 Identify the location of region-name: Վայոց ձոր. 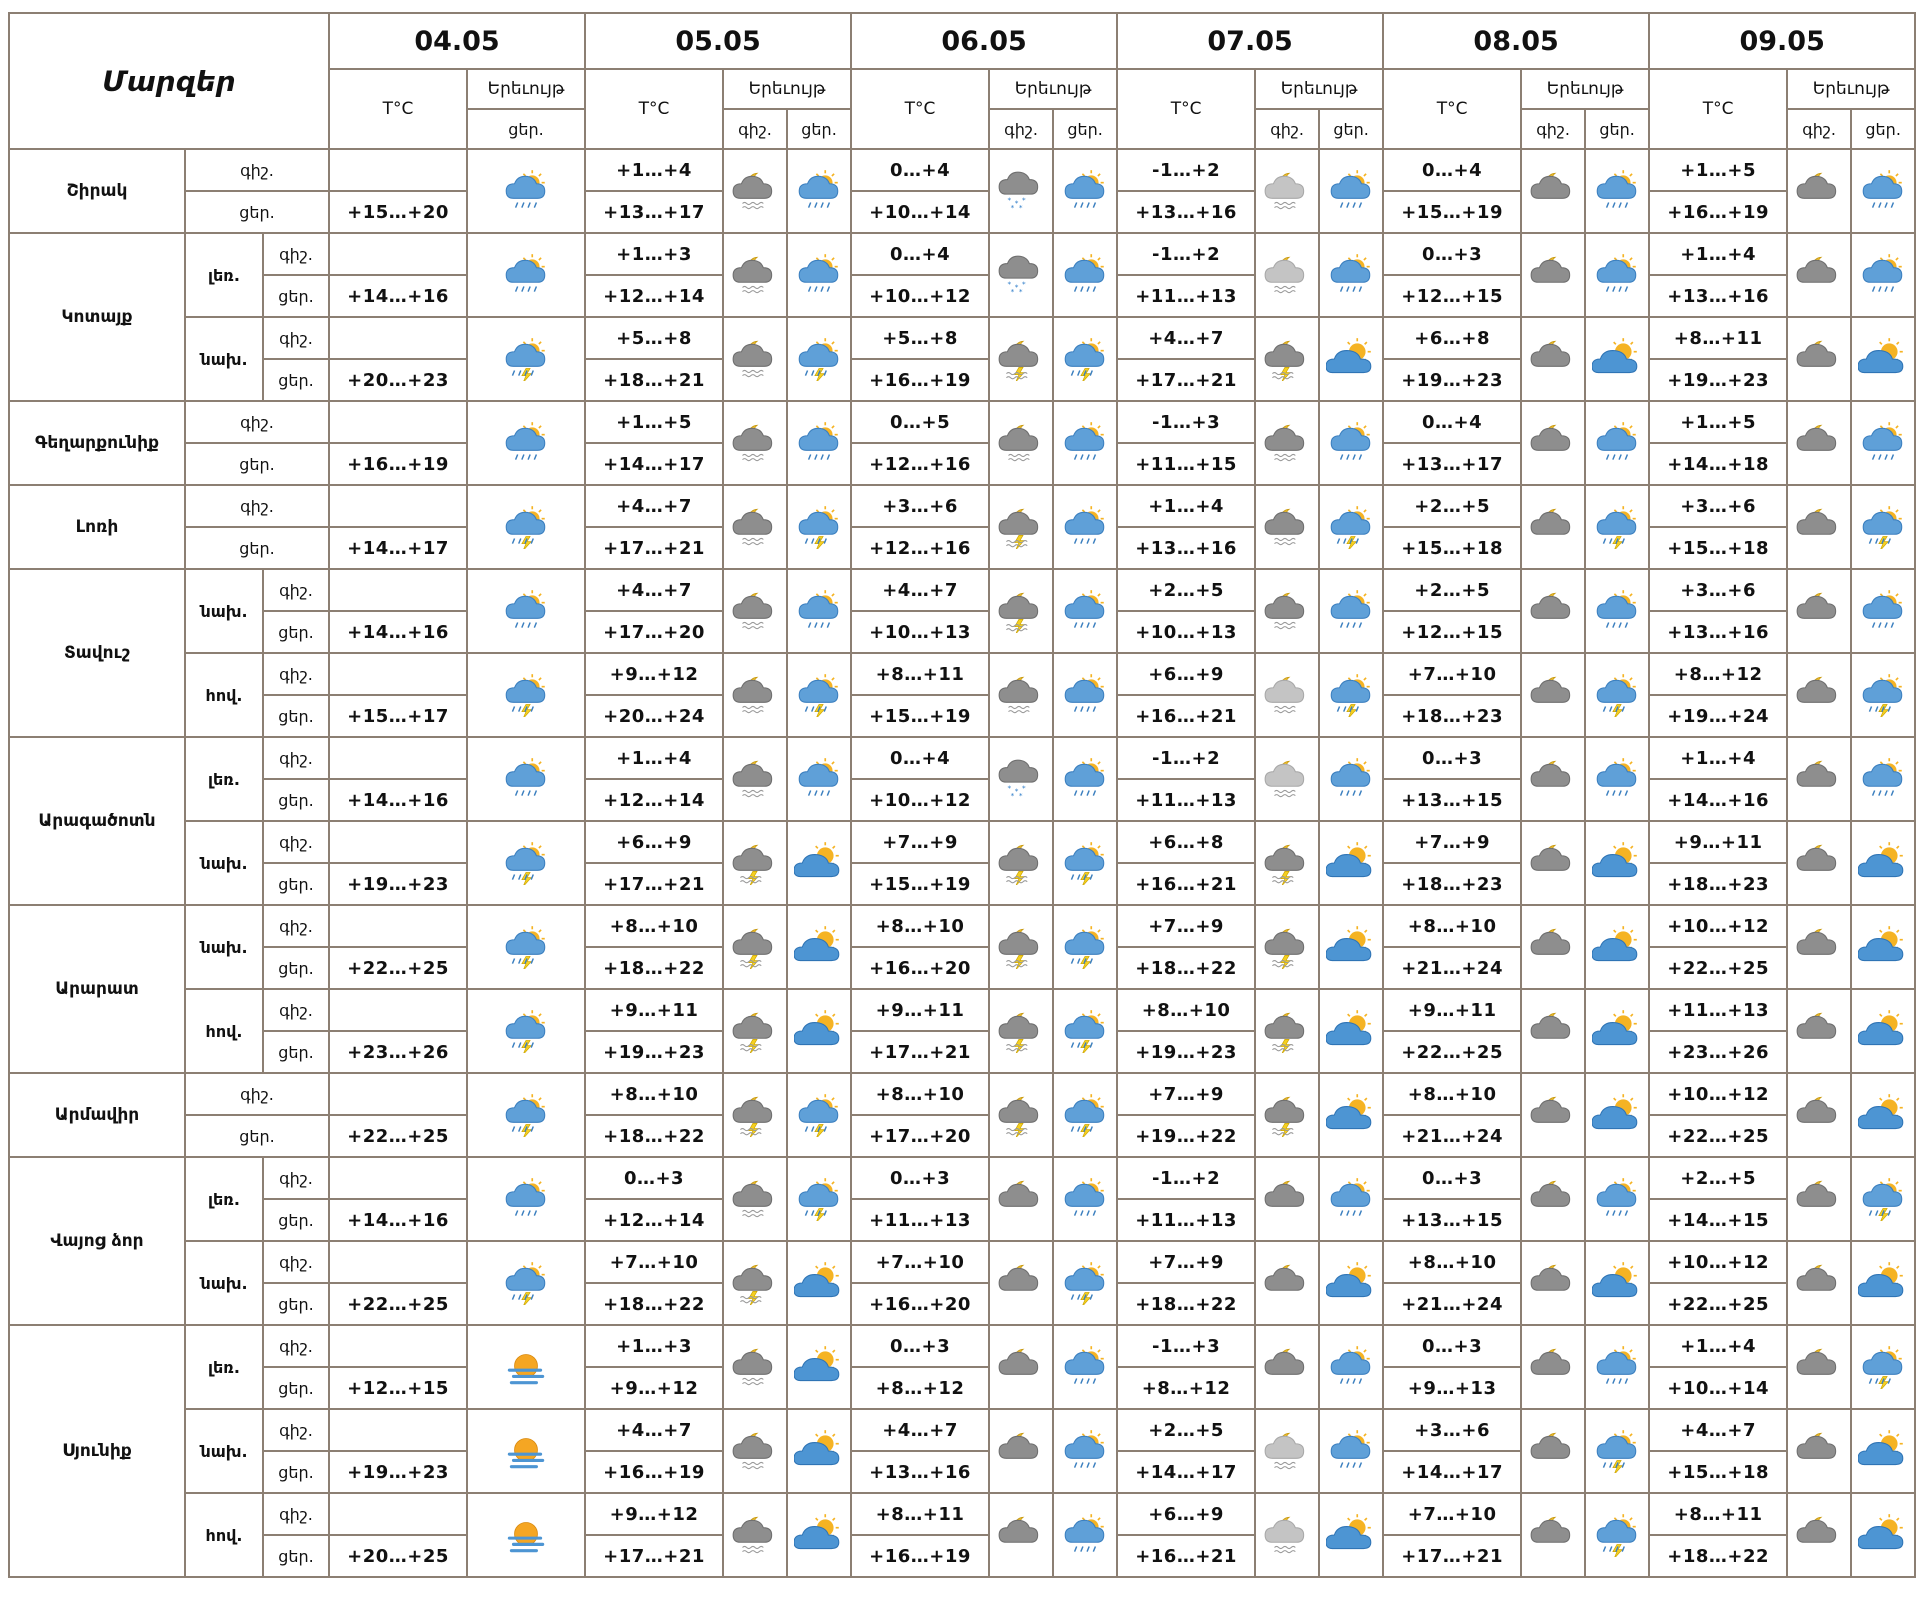
(97, 1241).